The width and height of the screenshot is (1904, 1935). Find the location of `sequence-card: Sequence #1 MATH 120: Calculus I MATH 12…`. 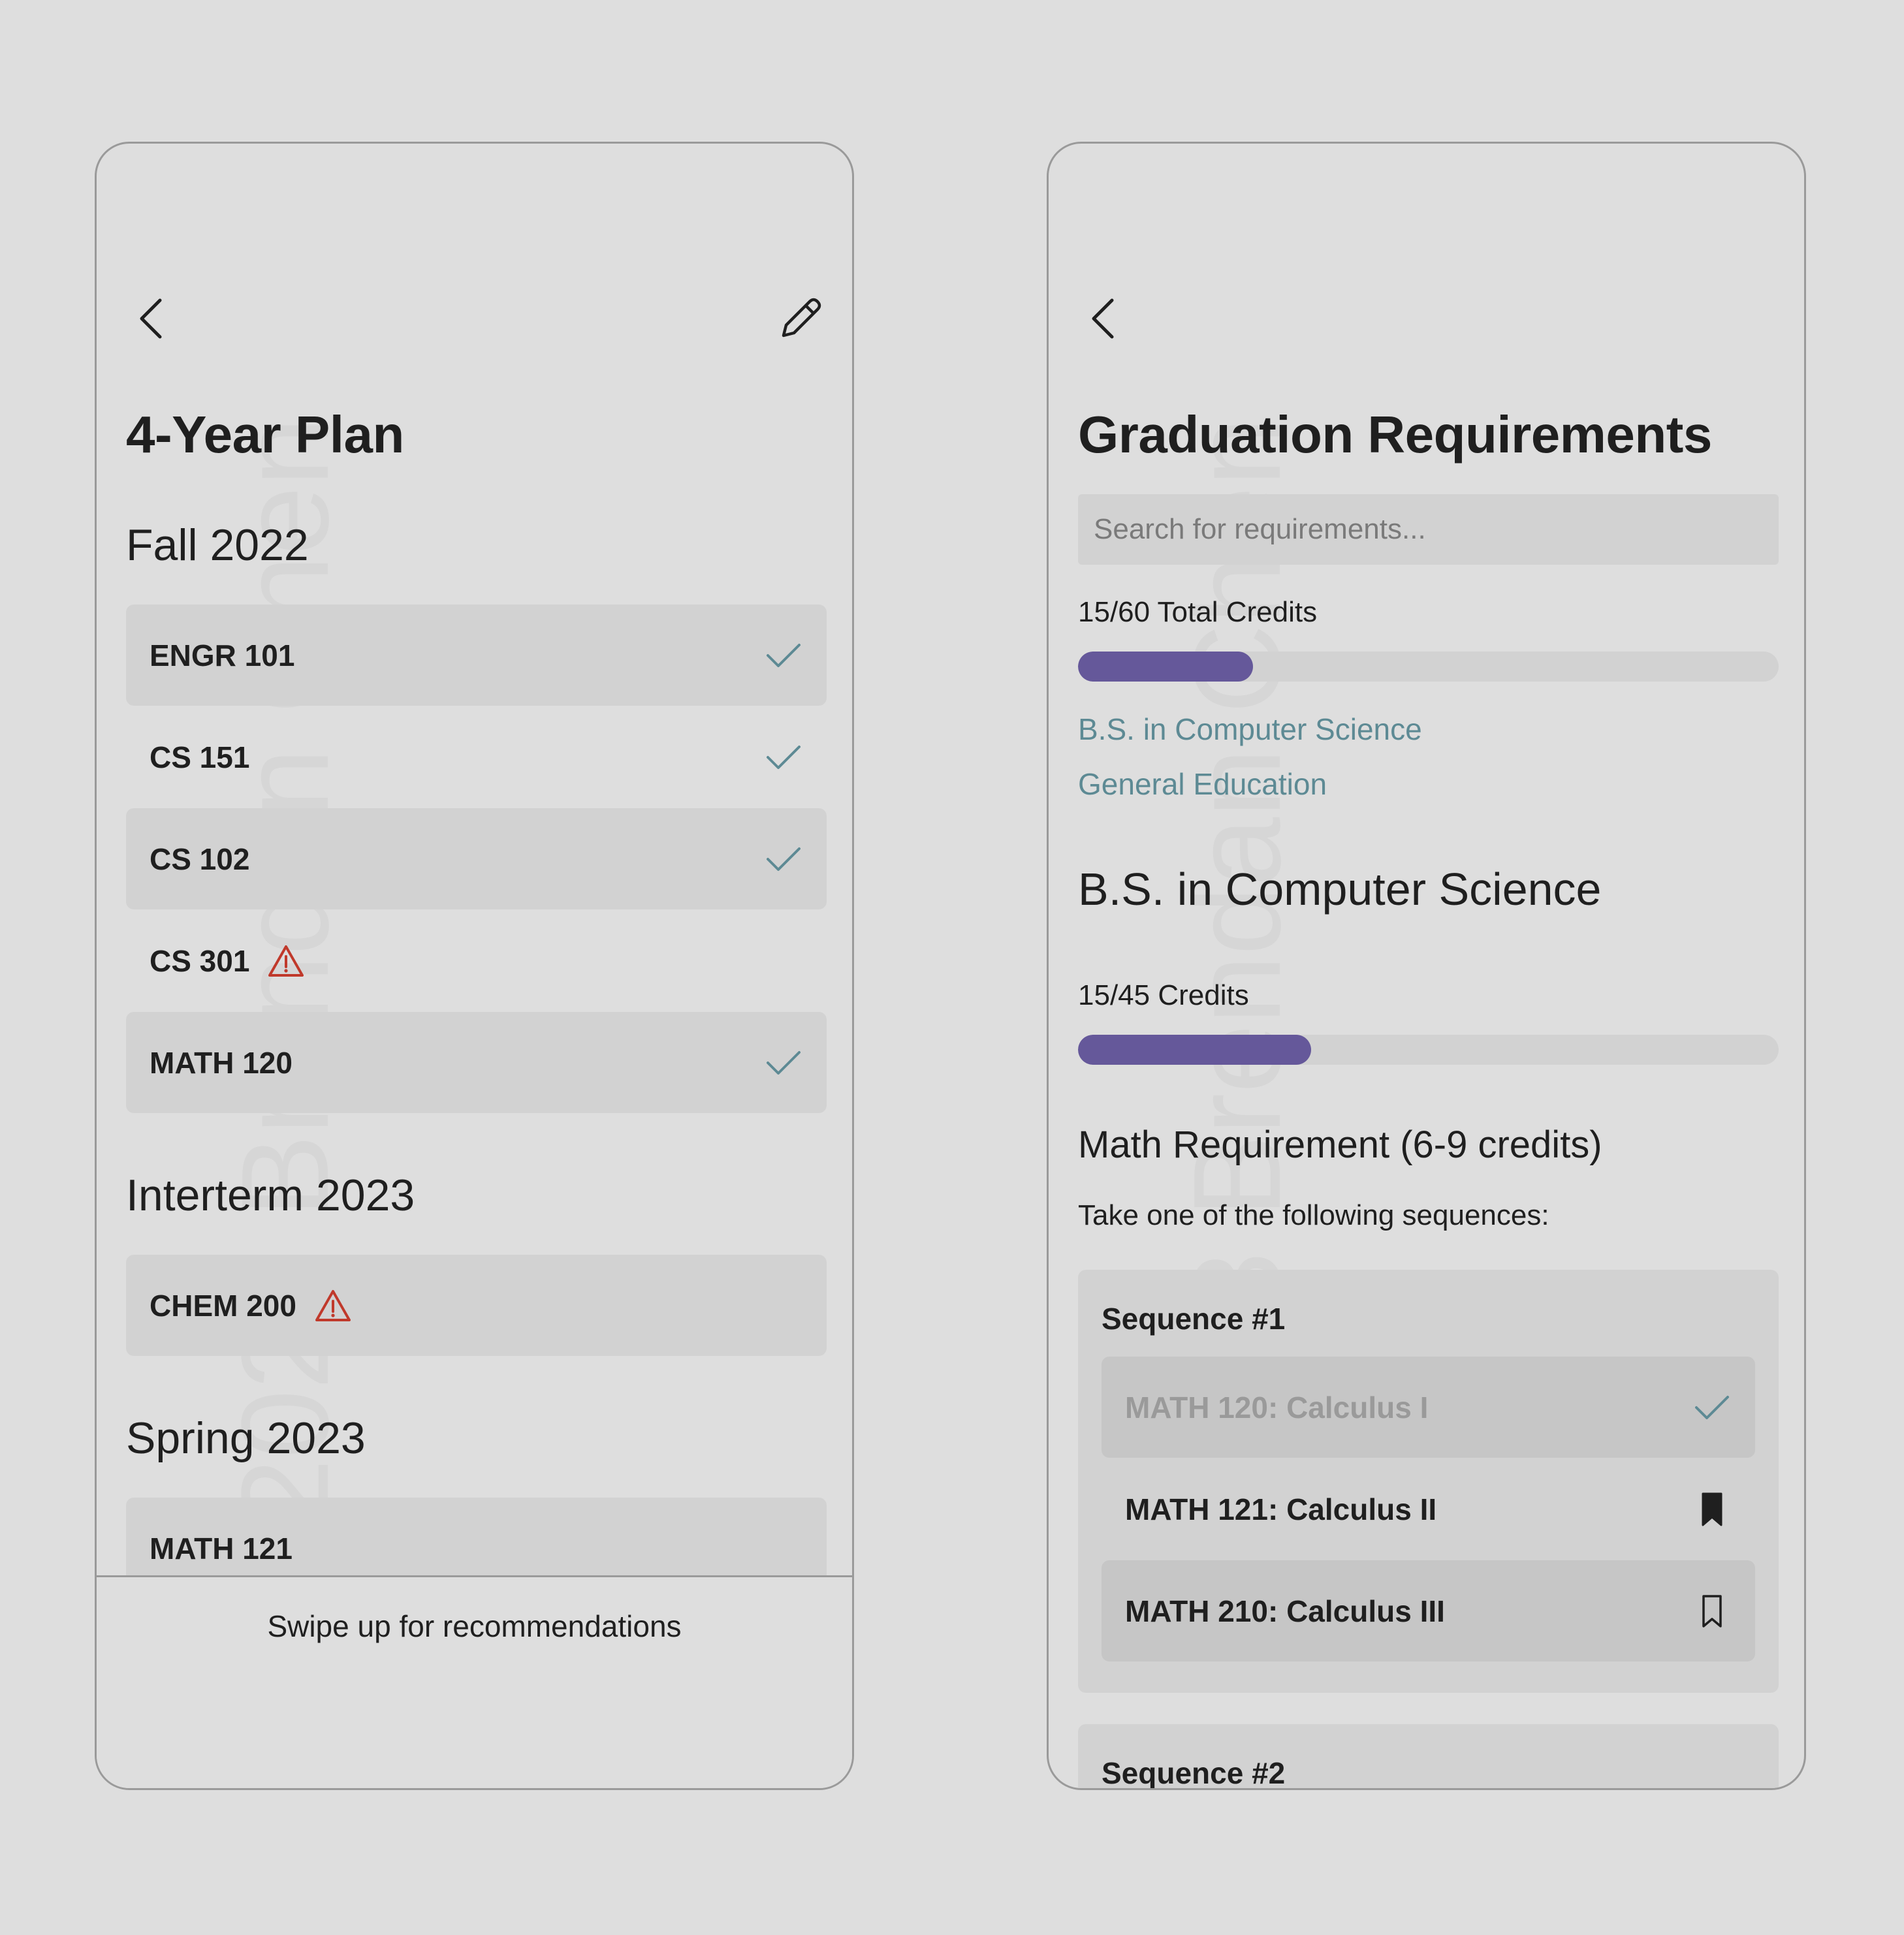

sequence-card: Sequence #1 MATH 120: Calculus I MATH 12… is located at coordinates (1429, 1481).